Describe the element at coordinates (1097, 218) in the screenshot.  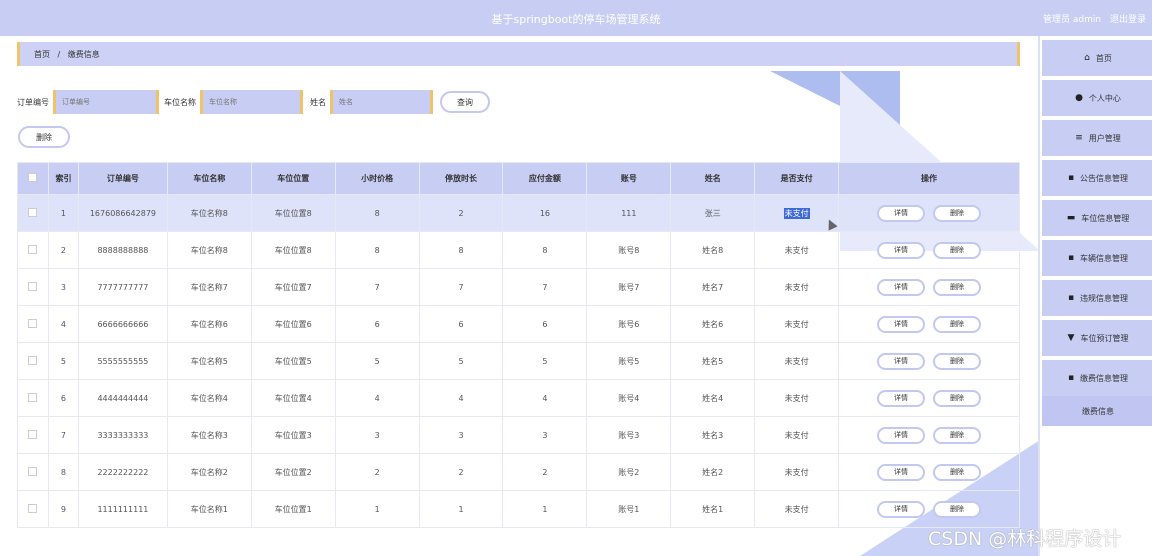
I see `sidebar-item: ▬ 车位信息管理` at that location.